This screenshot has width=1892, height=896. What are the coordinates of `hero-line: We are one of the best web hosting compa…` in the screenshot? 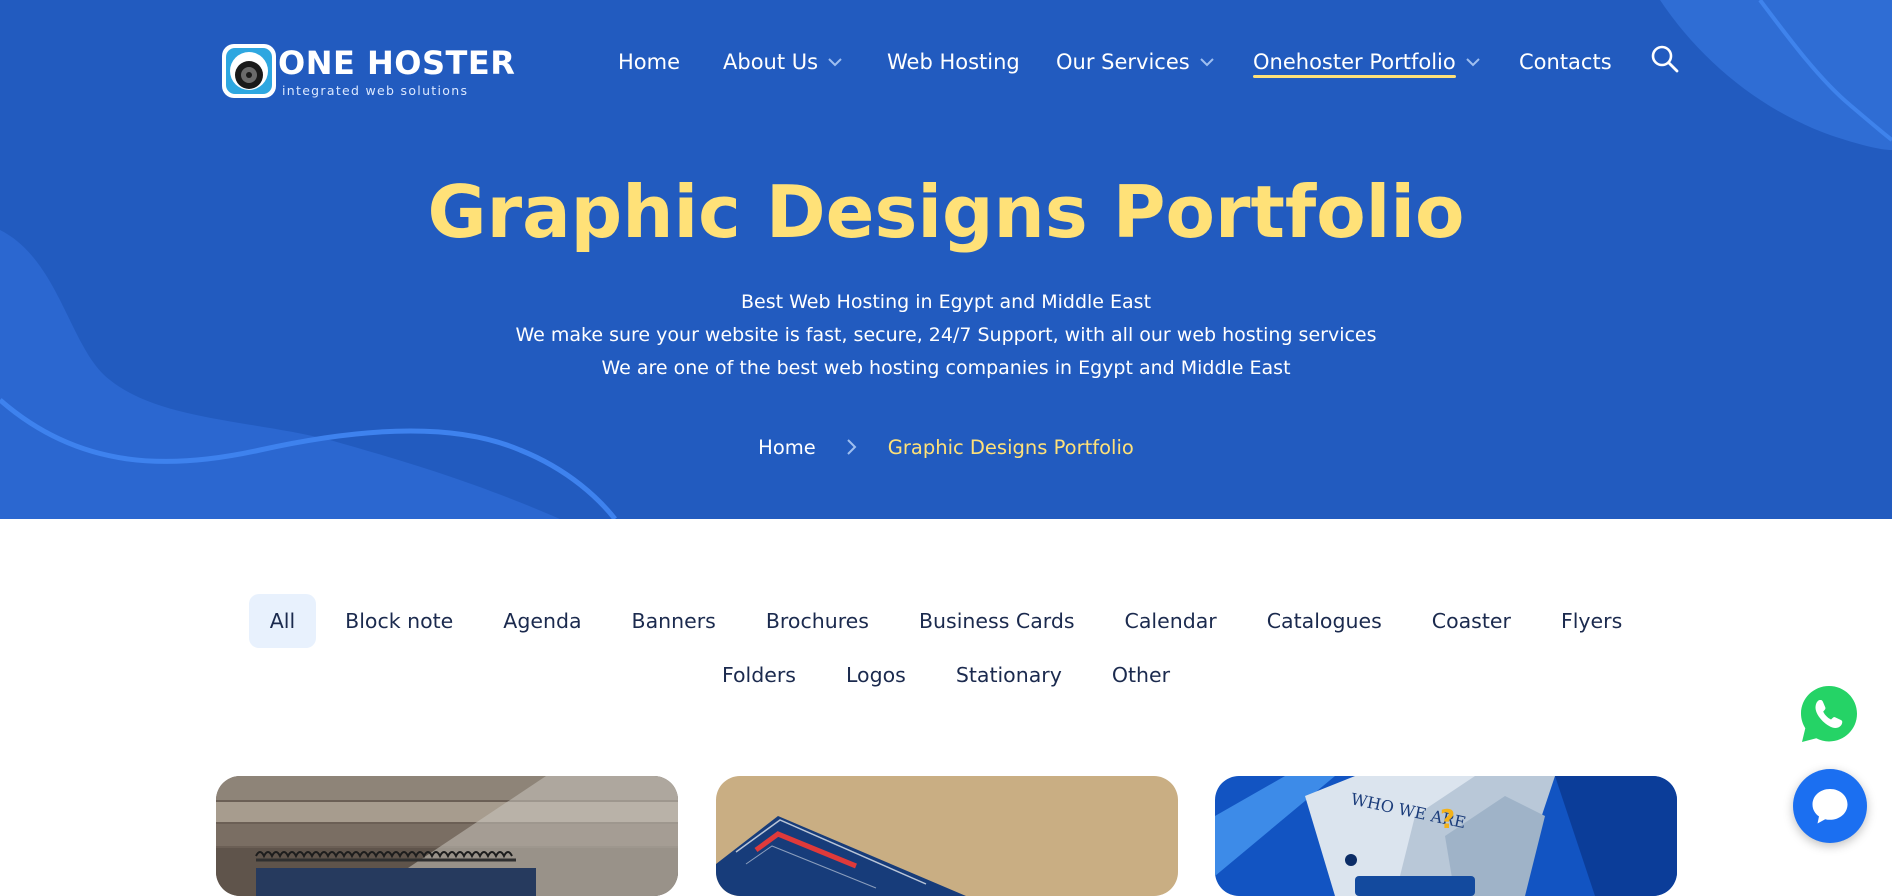 It's located at (946, 368).